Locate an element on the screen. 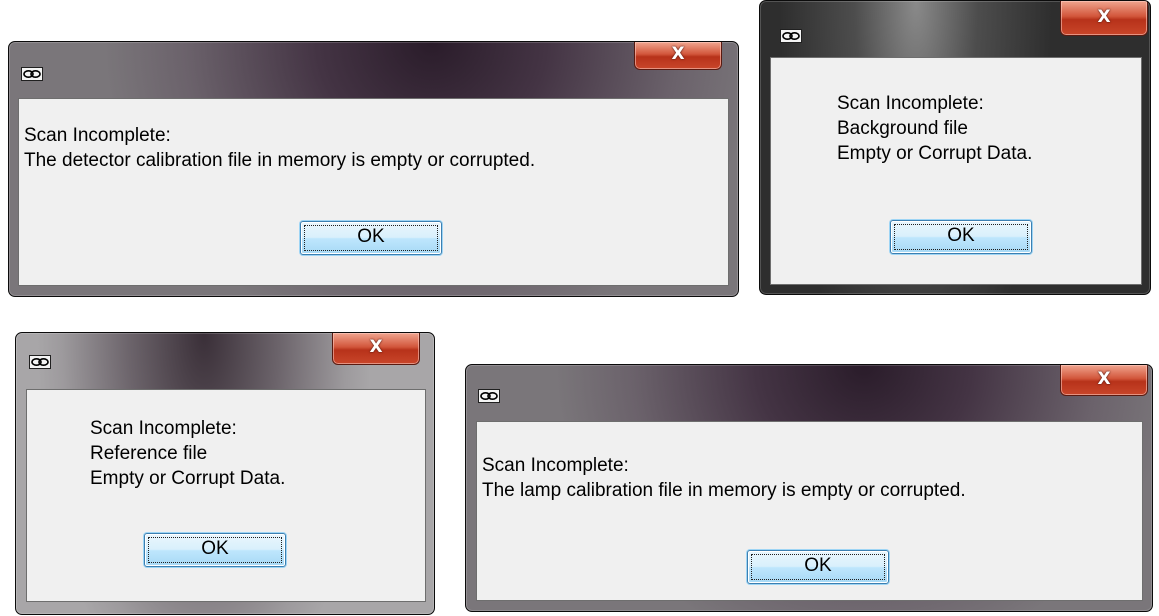 This screenshot has width=1159, height=616. message-line-2: Reference file is located at coordinates (149, 453).